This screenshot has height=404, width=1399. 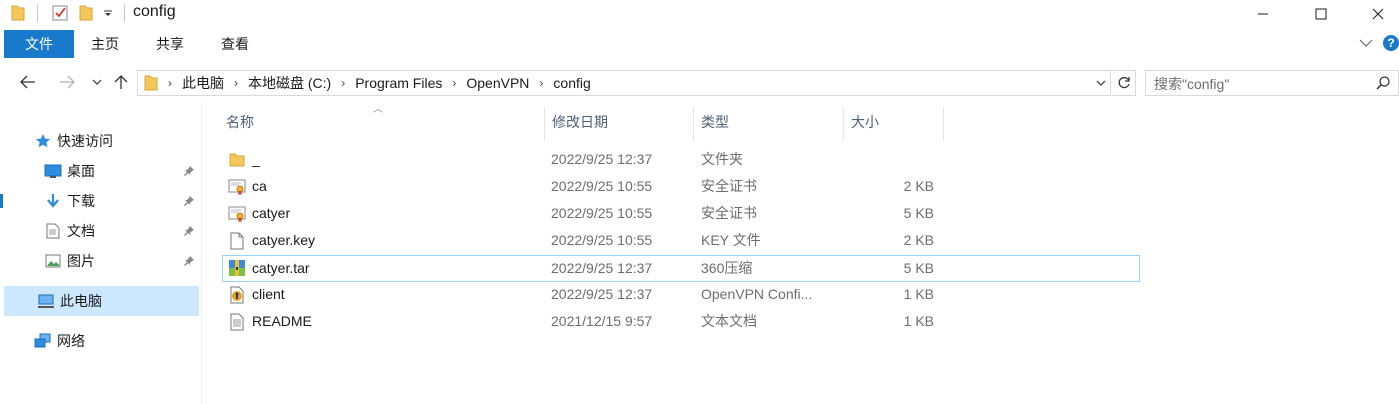 I want to click on breadcrumb-this-pc: 此电脑, so click(x=203, y=83).